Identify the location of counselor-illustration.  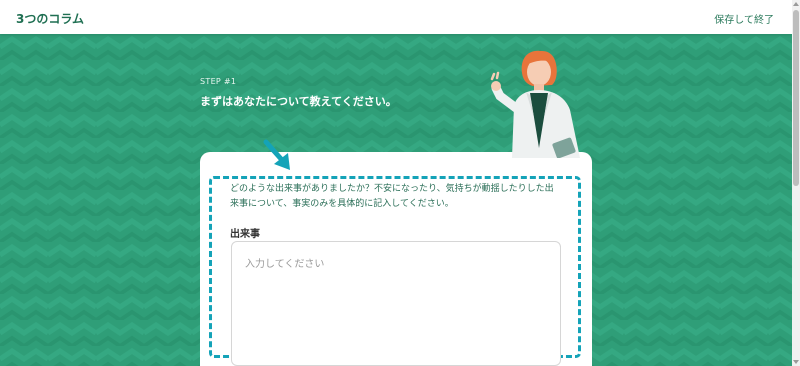
(535, 104).